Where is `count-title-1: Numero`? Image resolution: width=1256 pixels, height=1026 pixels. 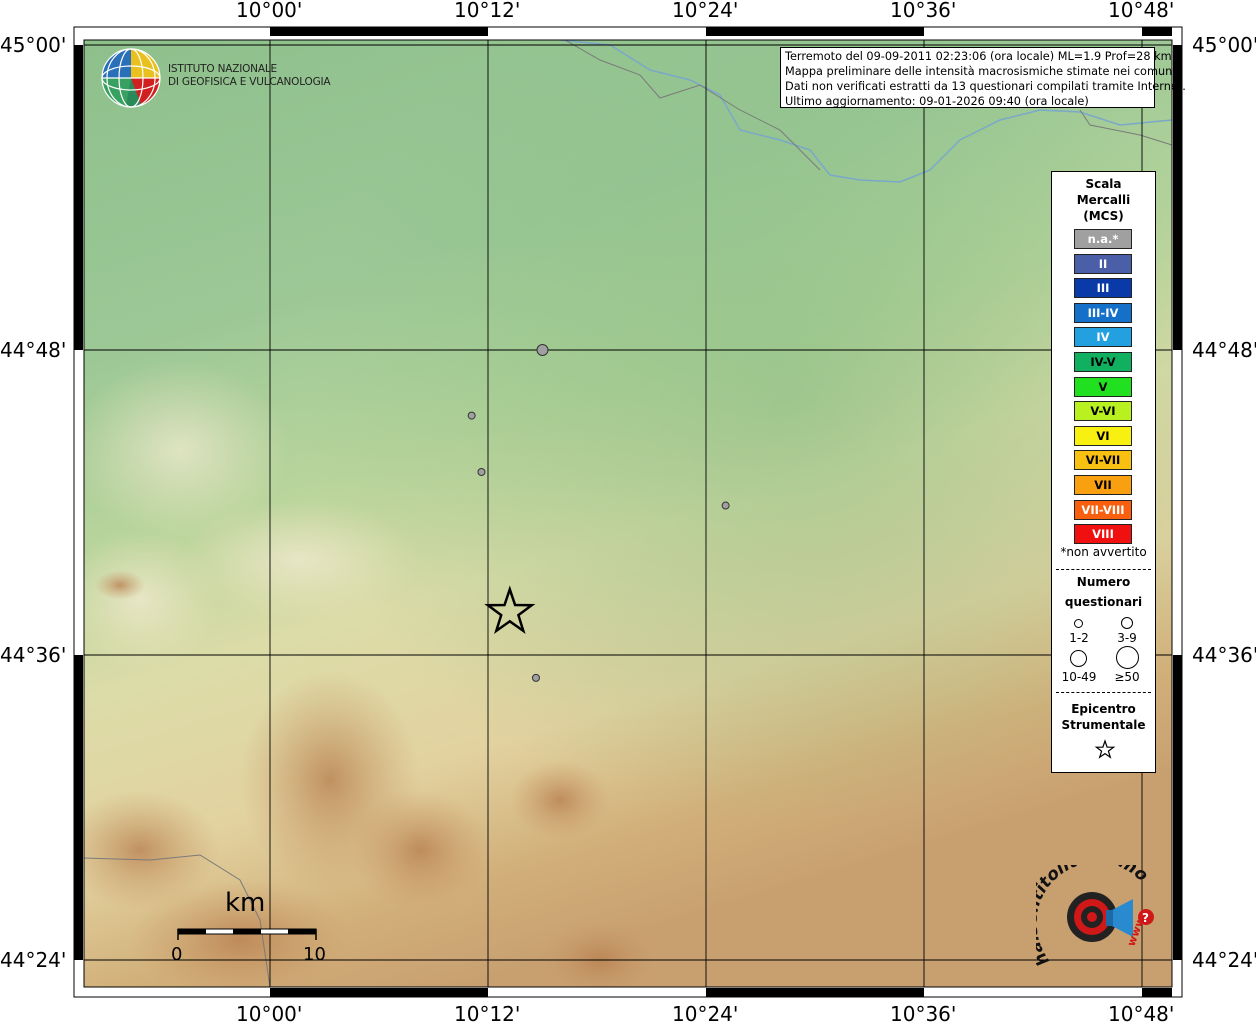 count-title-1: Numero is located at coordinates (1103, 582).